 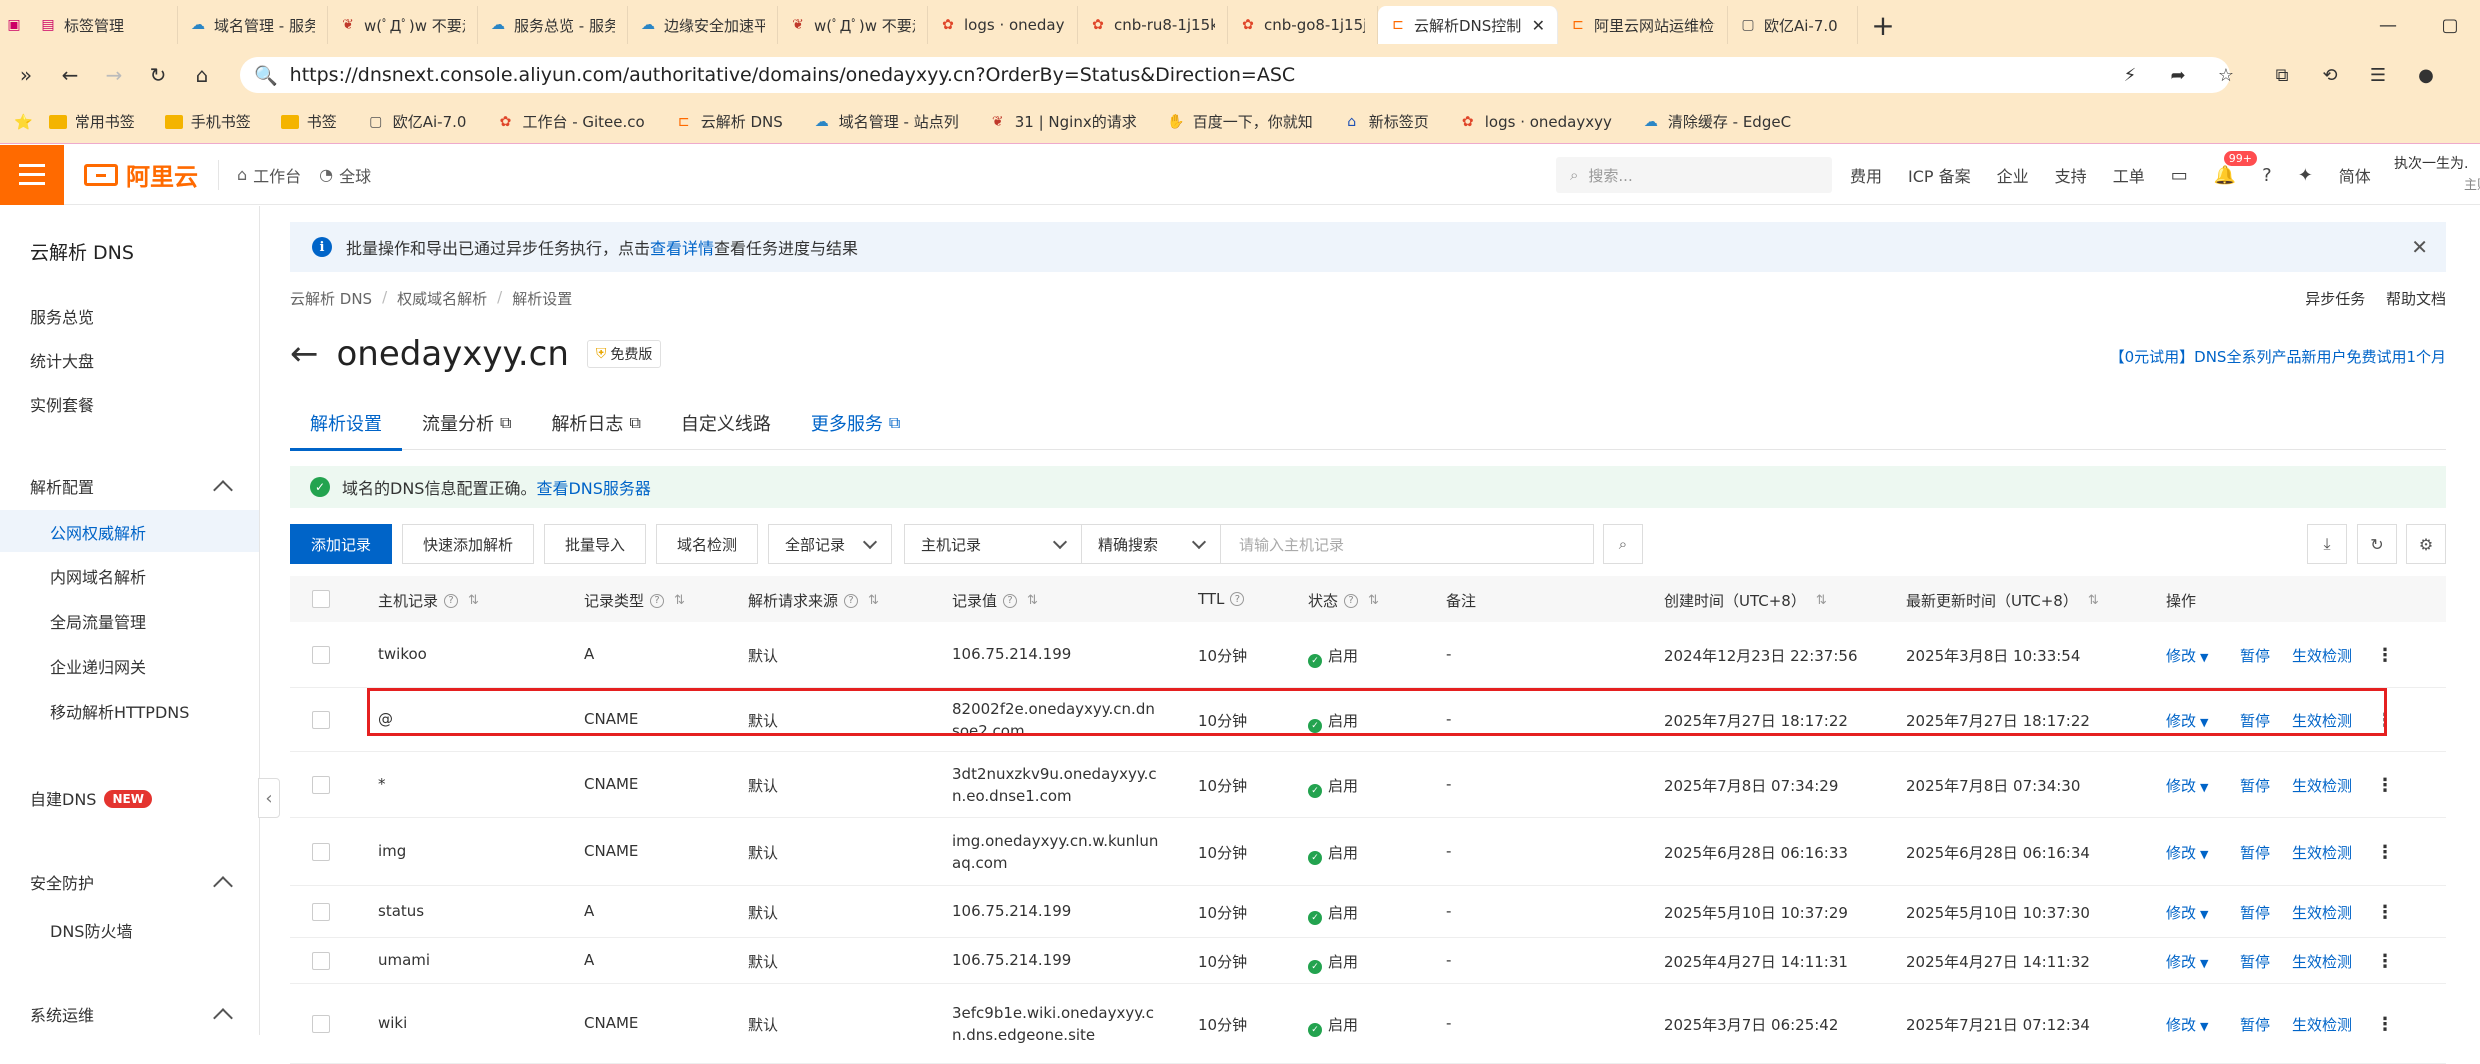 What do you see at coordinates (62, 316) in the screenshot?
I see `sidebar-item-overview: 服务总览` at bounding box center [62, 316].